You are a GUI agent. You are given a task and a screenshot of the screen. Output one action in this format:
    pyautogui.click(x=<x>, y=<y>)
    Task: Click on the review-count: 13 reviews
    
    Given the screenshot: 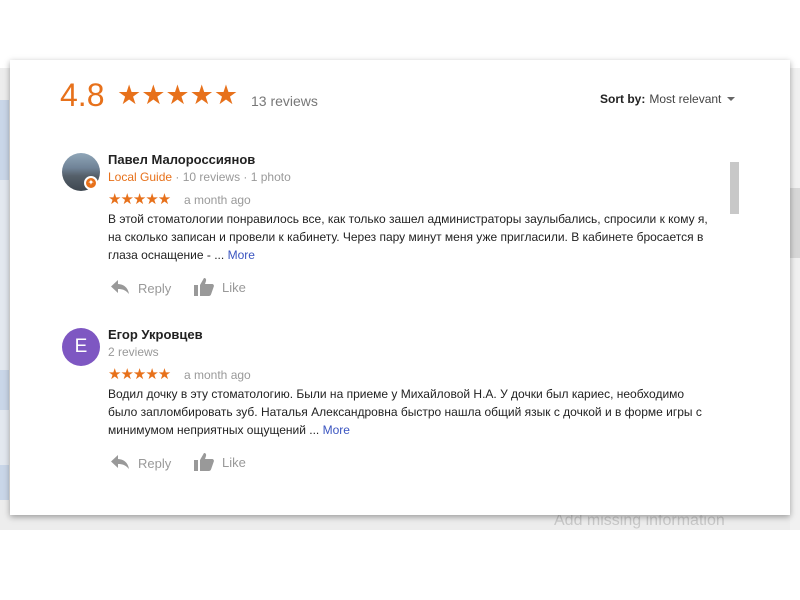 What is the action you would take?
    pyautogui.click(x=284, y=101)
    